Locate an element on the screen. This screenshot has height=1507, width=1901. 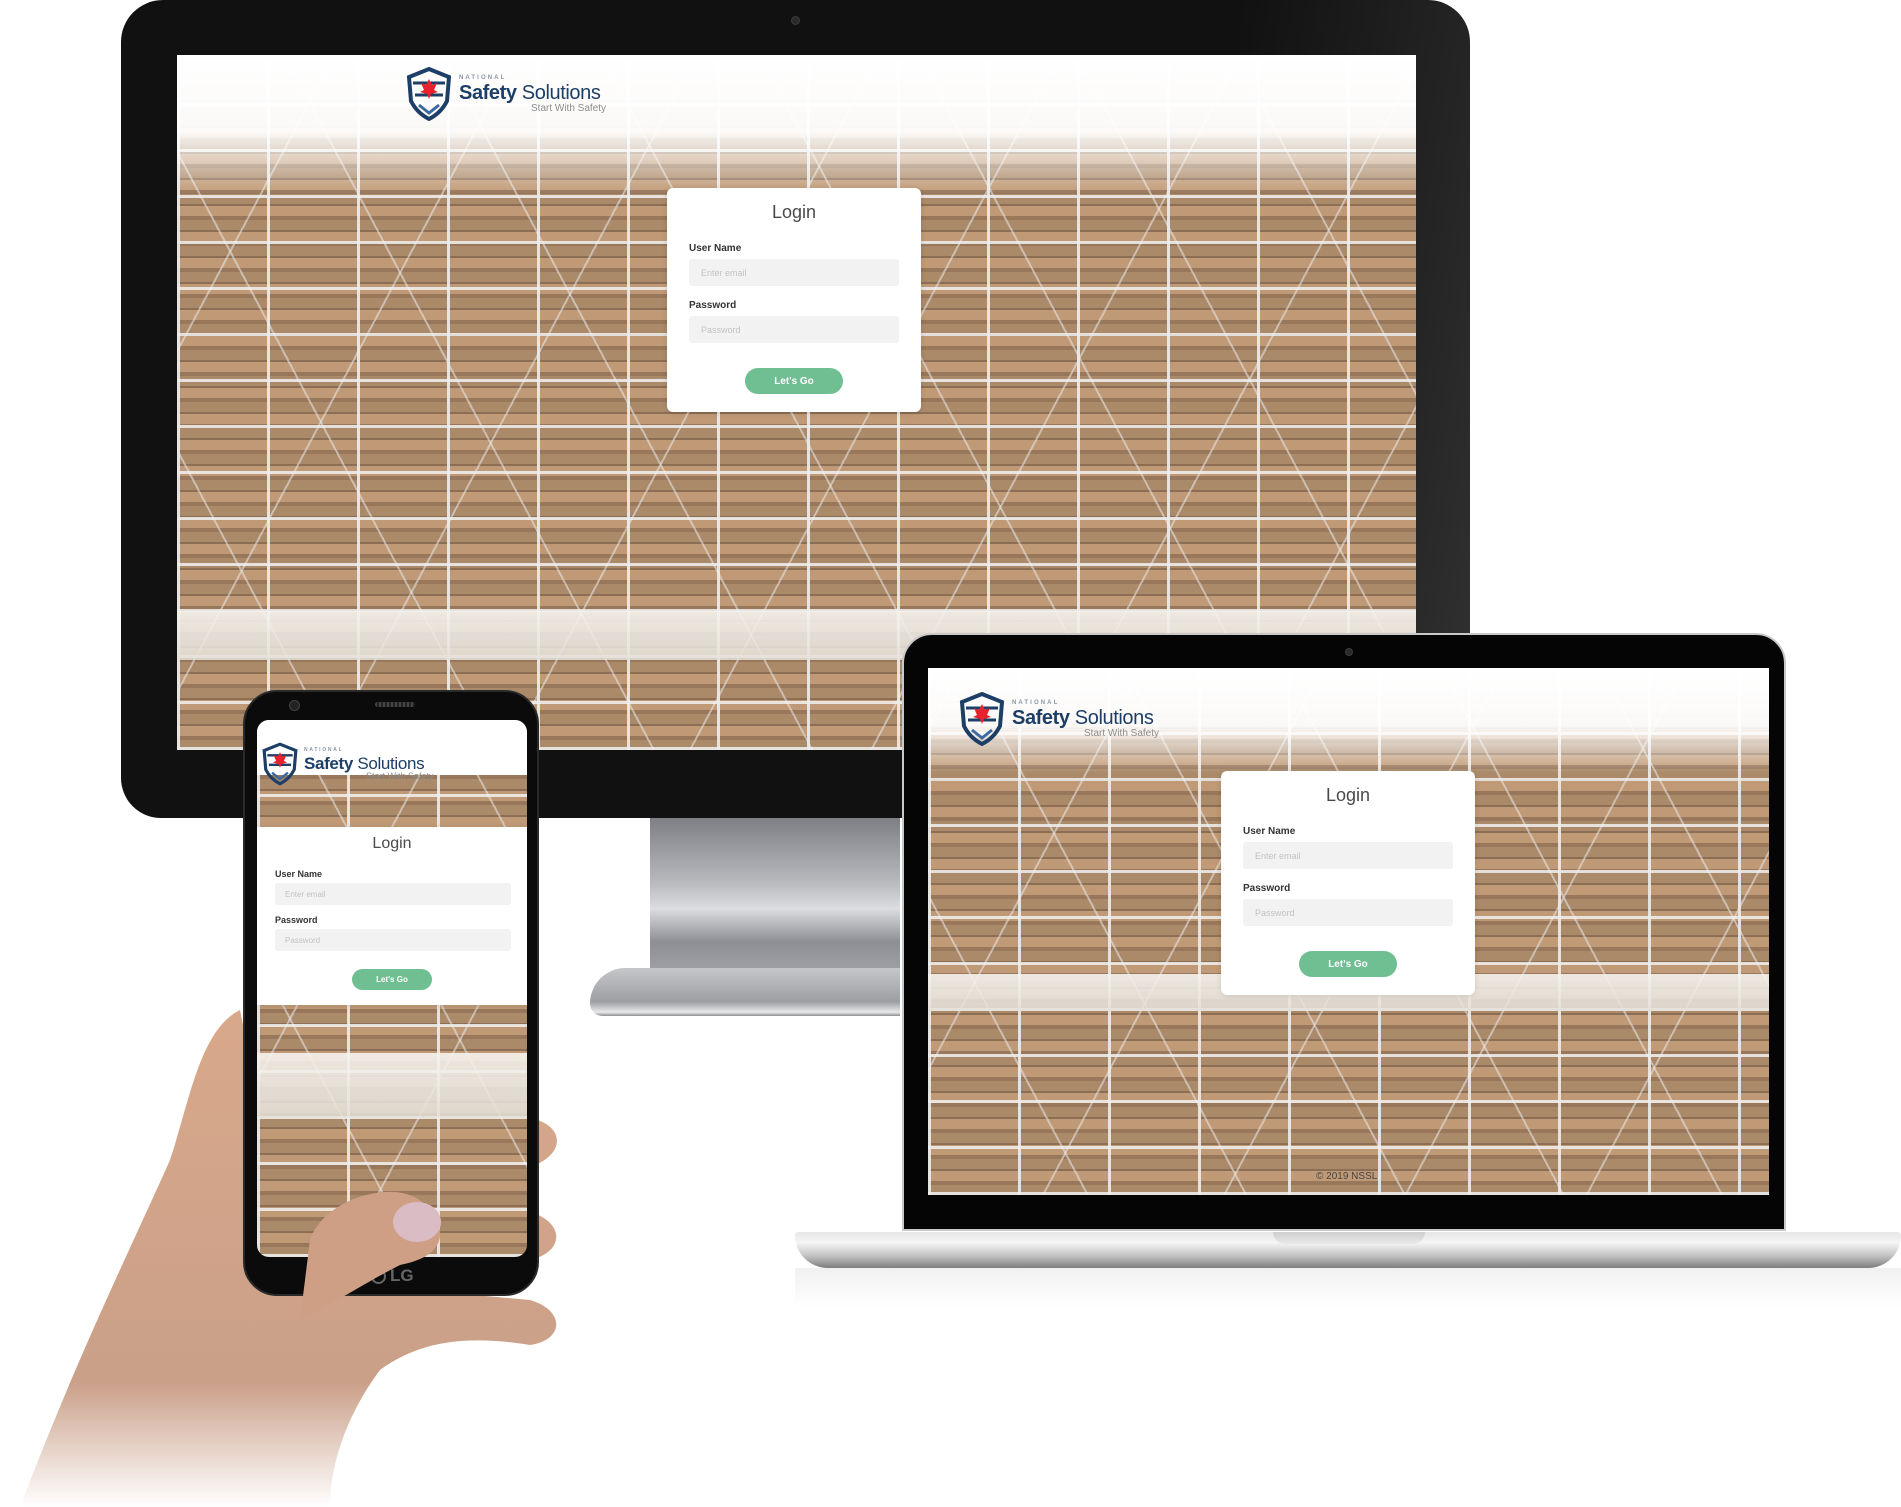
desktop-monitor-stand is located at coordinates (745, 919).